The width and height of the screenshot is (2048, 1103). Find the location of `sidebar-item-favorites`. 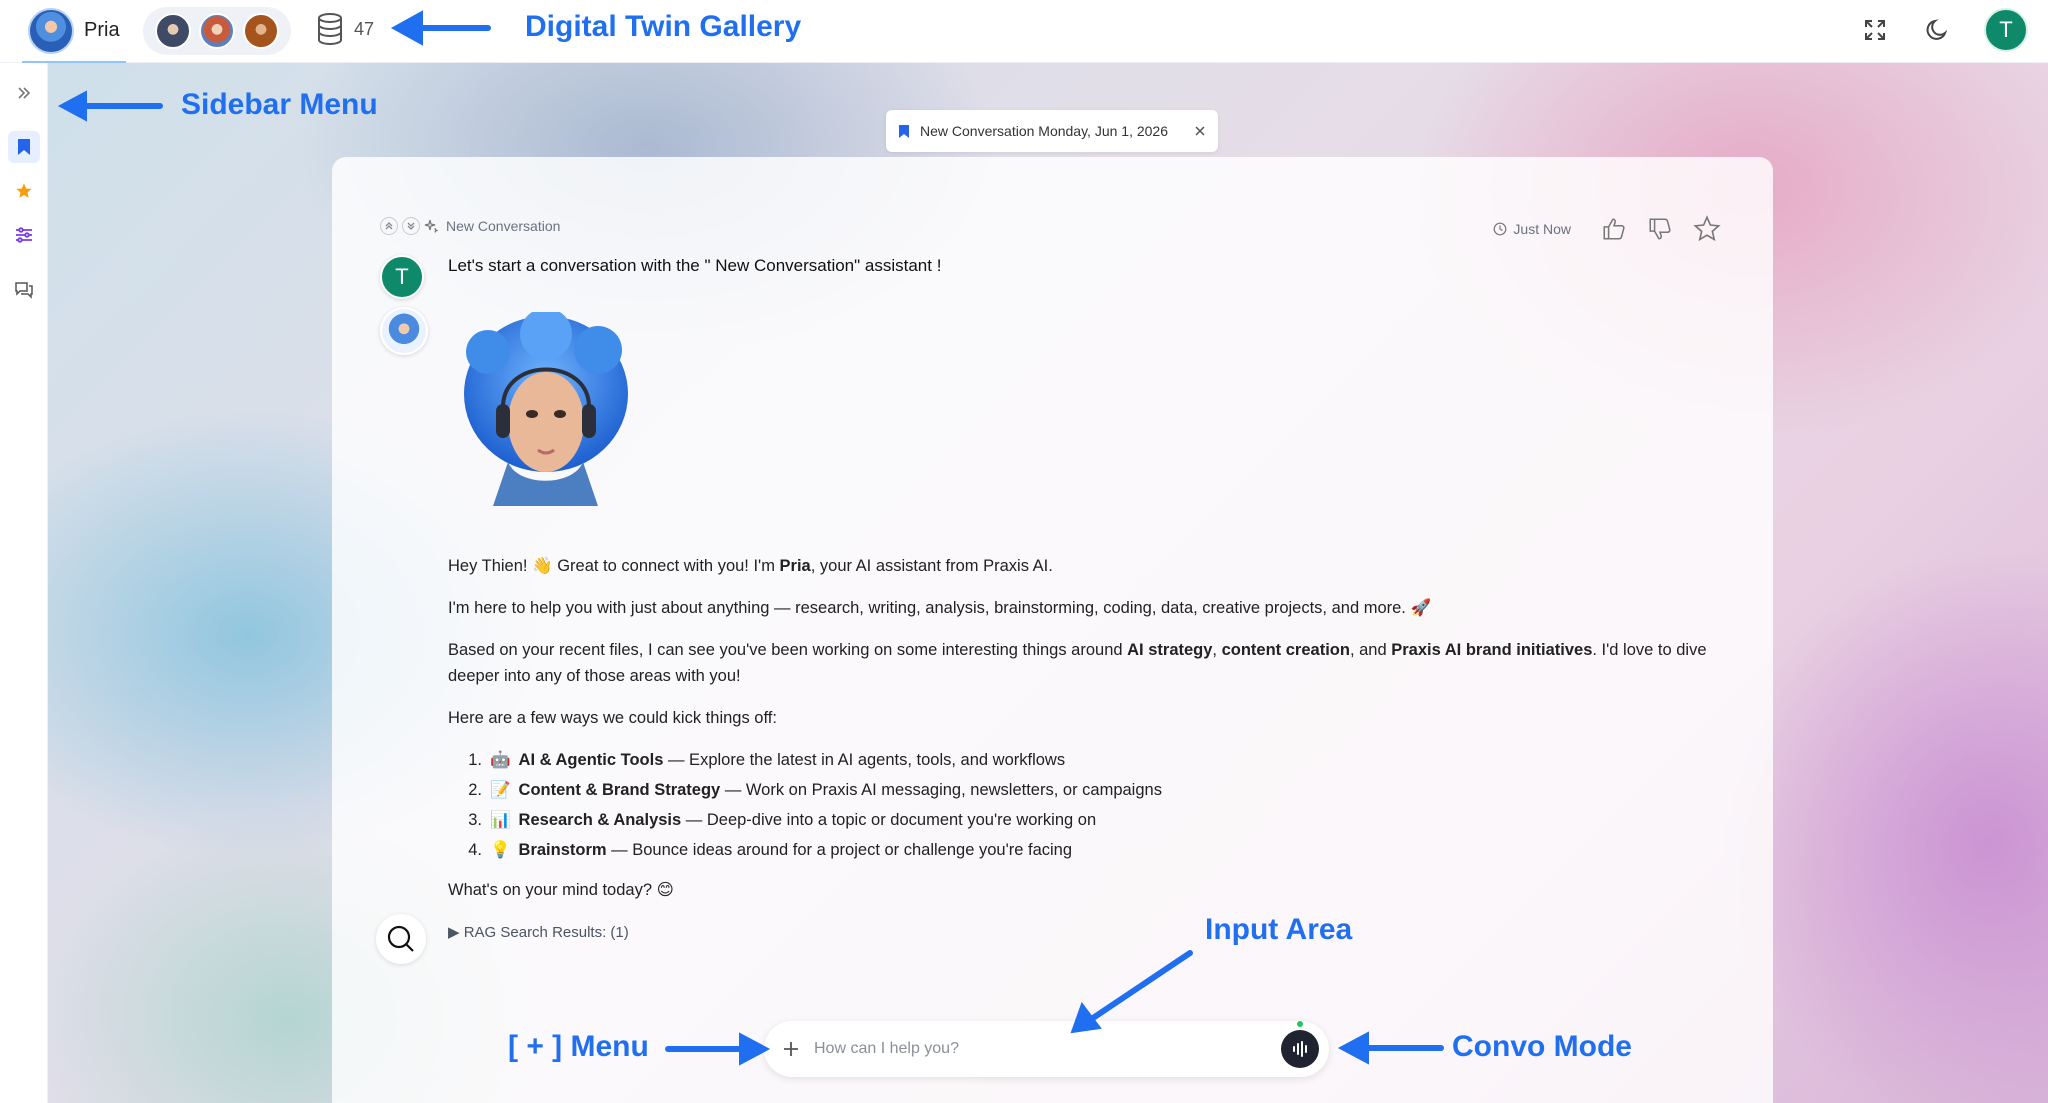

sidebar-item-favorites is located at coordinates (24, 191).